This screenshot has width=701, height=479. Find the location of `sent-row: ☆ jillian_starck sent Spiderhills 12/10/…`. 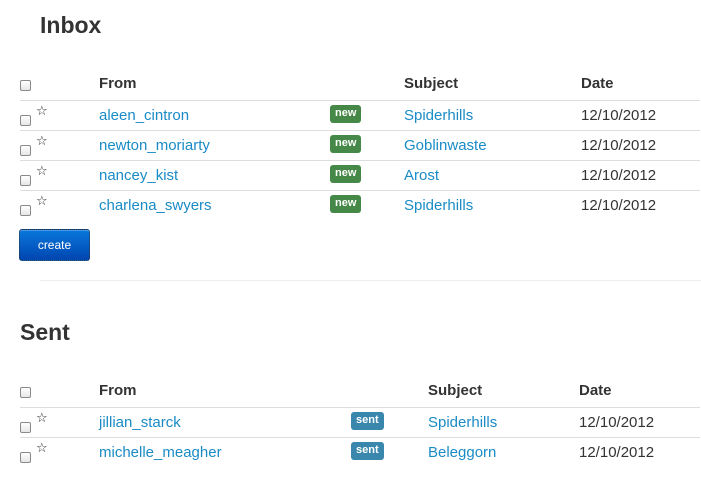

sent-row: ☆ jillian_starck sent Spiderhills 12/10/… is located at coordinates (360, 422).